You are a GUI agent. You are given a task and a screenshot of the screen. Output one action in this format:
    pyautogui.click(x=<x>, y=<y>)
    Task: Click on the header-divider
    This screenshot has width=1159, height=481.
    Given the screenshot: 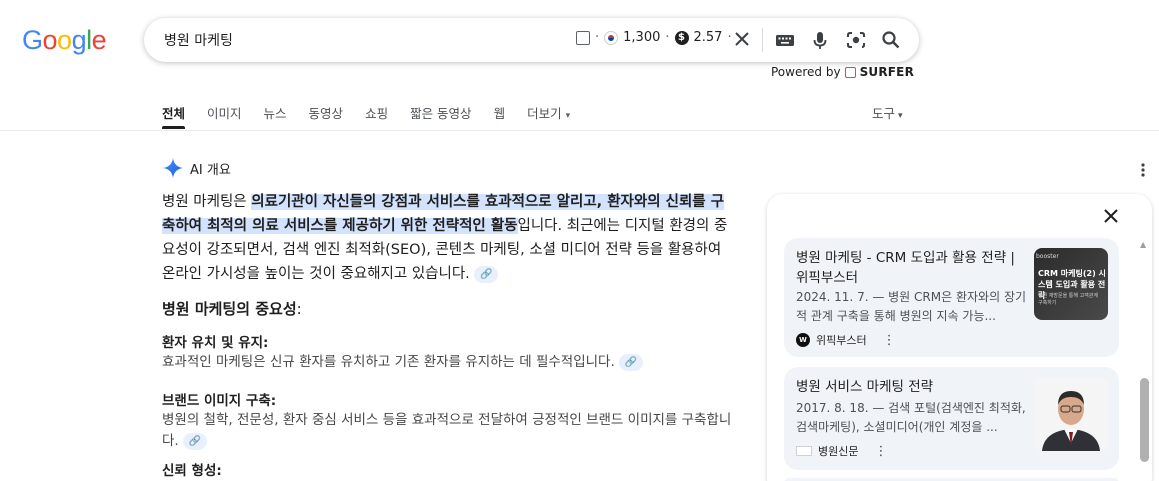 What is the action you would take?
    pyautogui.click(x=579, y=130)
    